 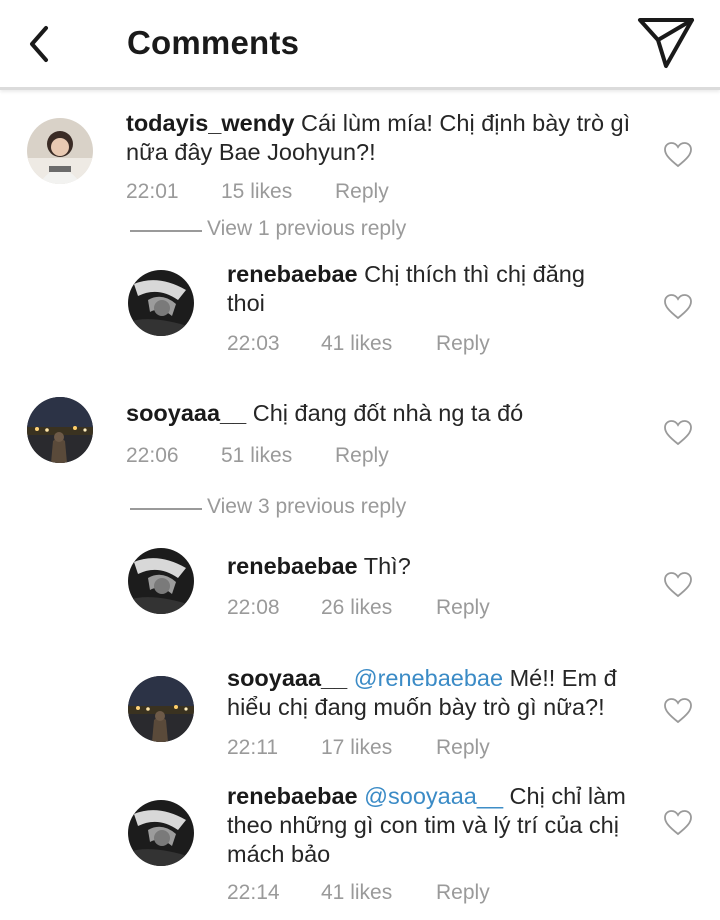 I want to click on comment-body: Thì?, so click(x=387, y=566).